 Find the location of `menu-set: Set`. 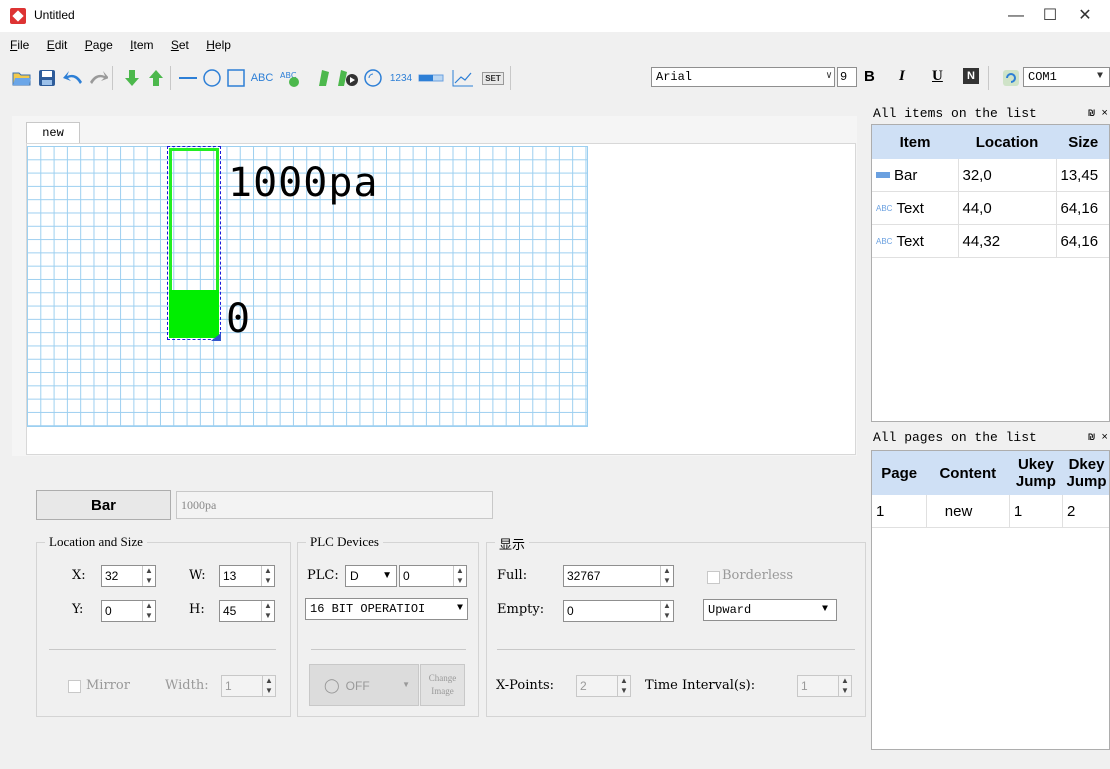

menu-set: Set is located at coordinates (180, 45).